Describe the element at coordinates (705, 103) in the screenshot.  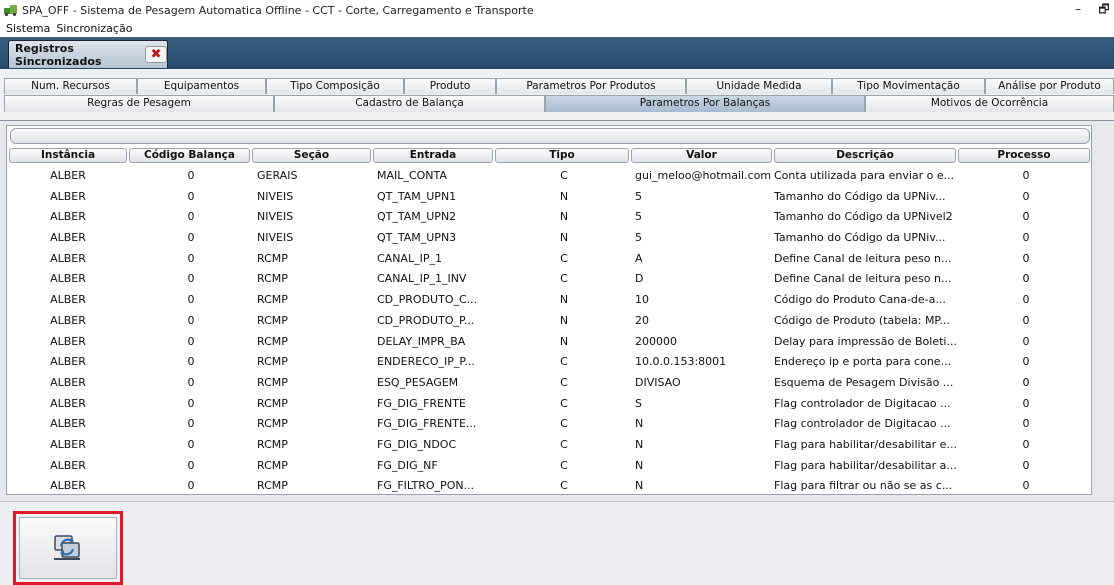
I see `tab-parametros-por-balancas: Parametros Por Balanças` at that location.